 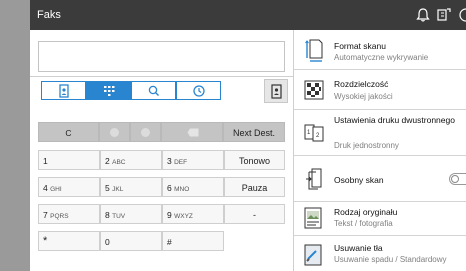 I want to click on key-6: 6 MNO, so click(x=193, y=187).